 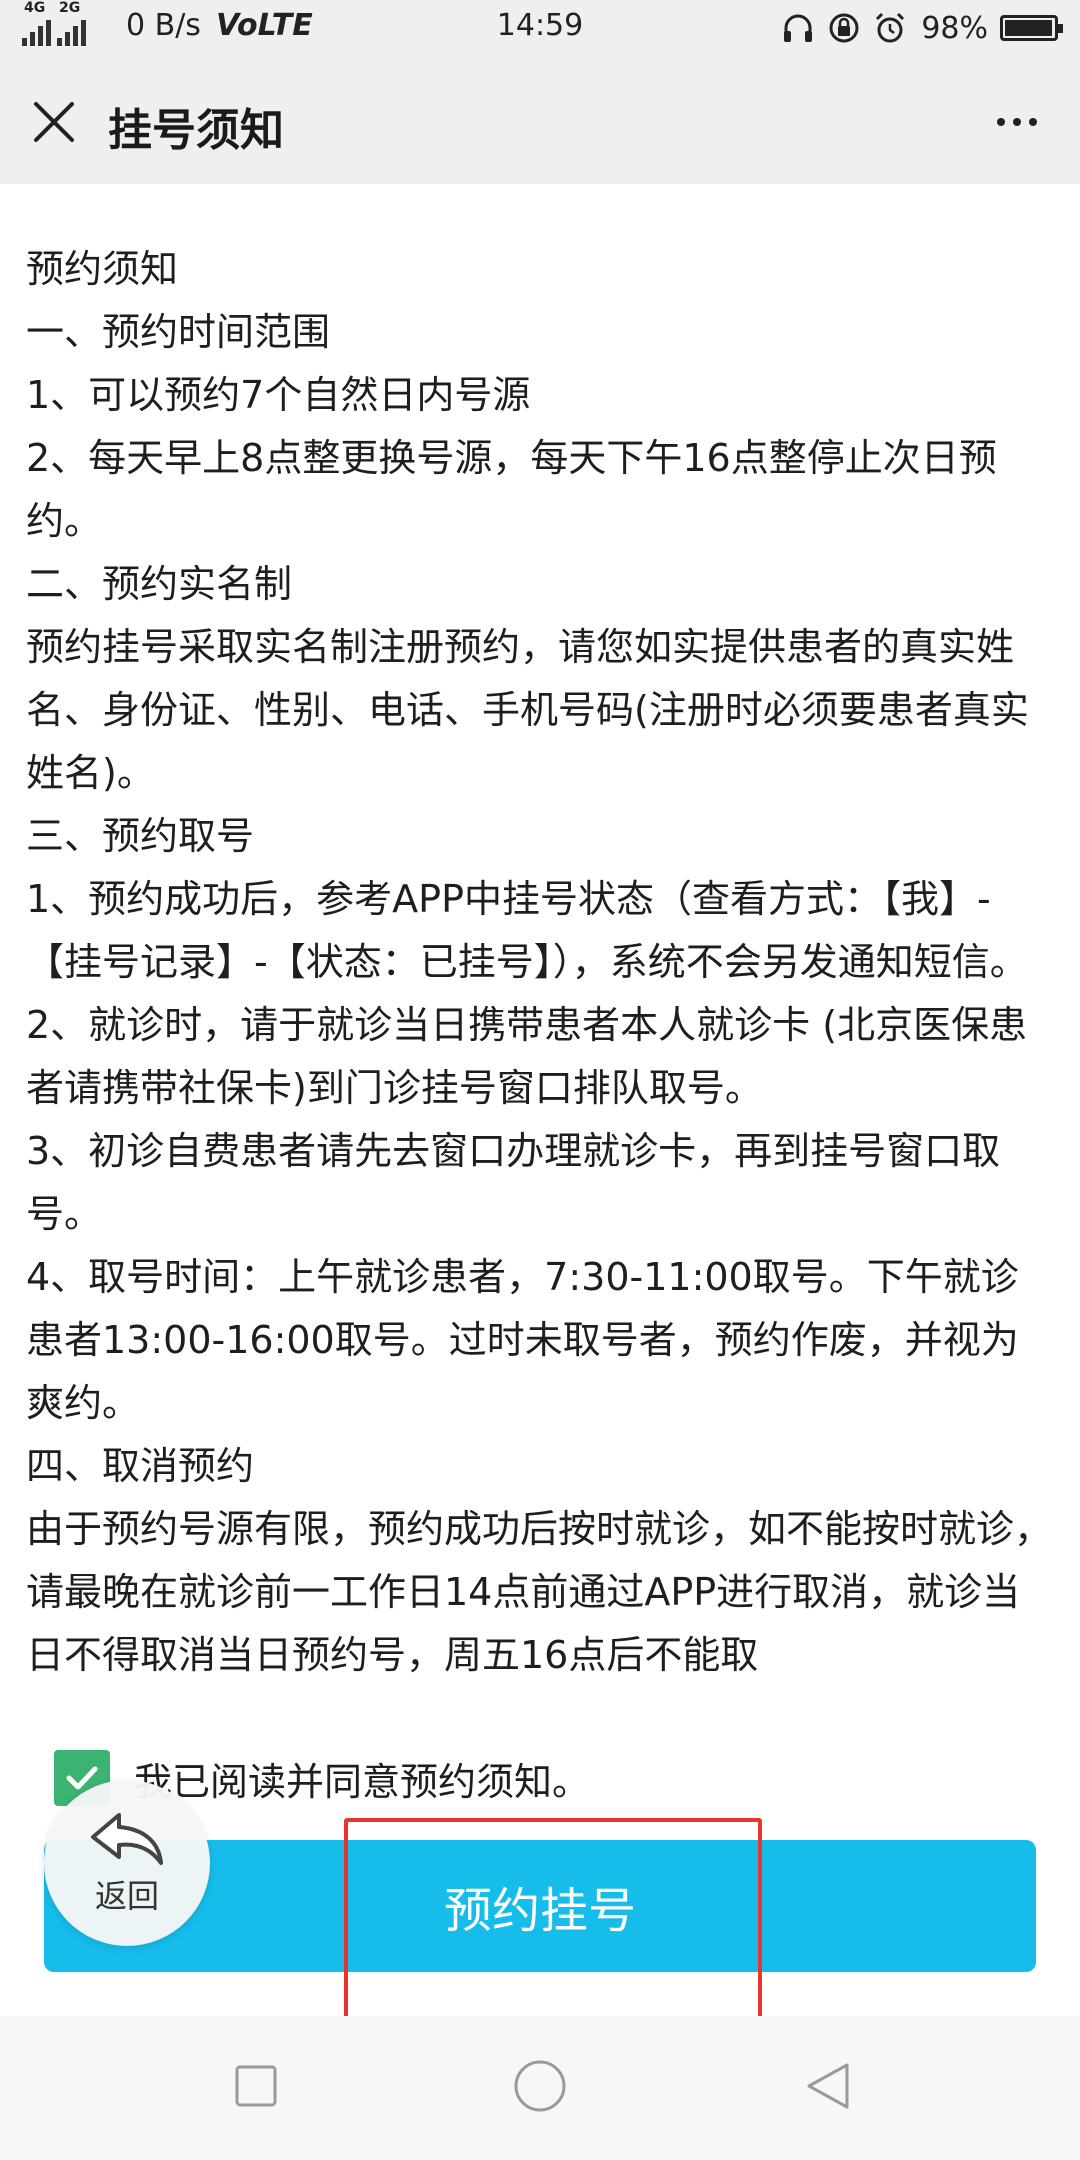 What do you see at coordinates (1028, 28) in the screenshot?
I see `battery-fill` at bounding box center [1028, 28].